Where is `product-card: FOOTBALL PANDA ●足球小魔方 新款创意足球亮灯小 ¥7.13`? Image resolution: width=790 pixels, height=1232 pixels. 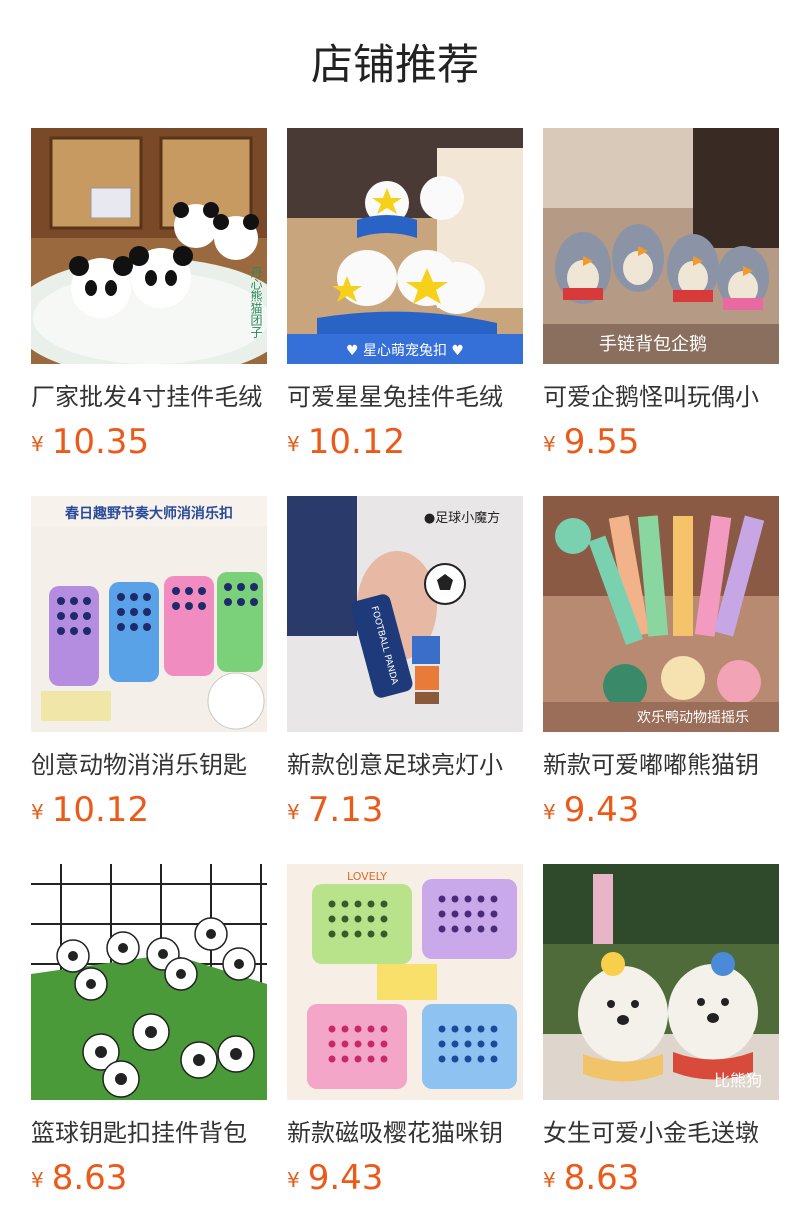
product-card: FOOTBALL PANDA ●足球小魔方 新款创意足球亮灯小 ¥7.13 is located at coordinates (405, 680).